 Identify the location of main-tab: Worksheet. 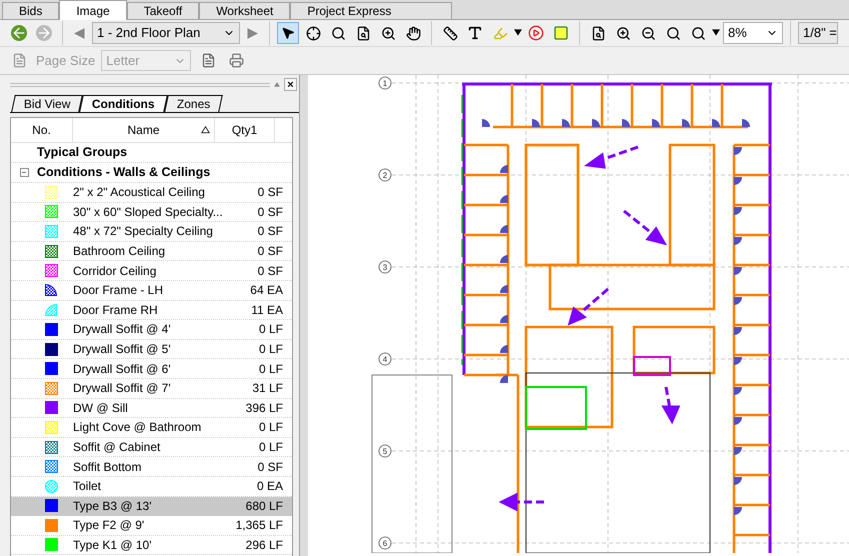
(244, 11).